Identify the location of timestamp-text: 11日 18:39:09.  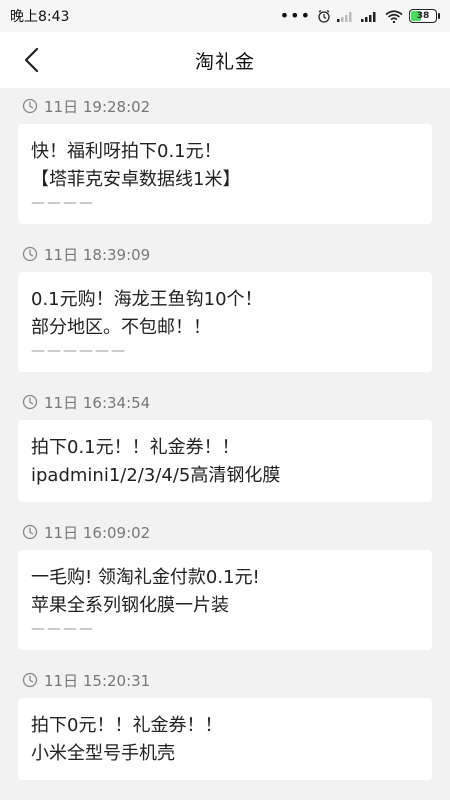
(97, 254).